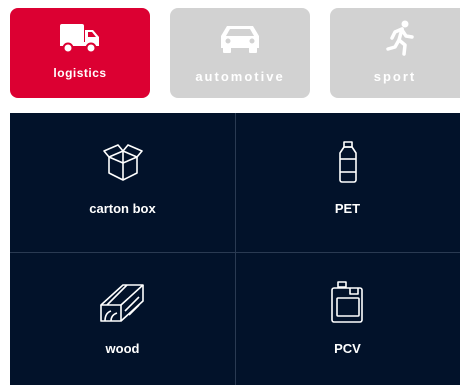 Image resolution: width=460 pixels, height=385 pixels. What do you see at coordinates (395, 76) in the screenshot?
I see `tab-label: sport` at bounding box center [395, 76].